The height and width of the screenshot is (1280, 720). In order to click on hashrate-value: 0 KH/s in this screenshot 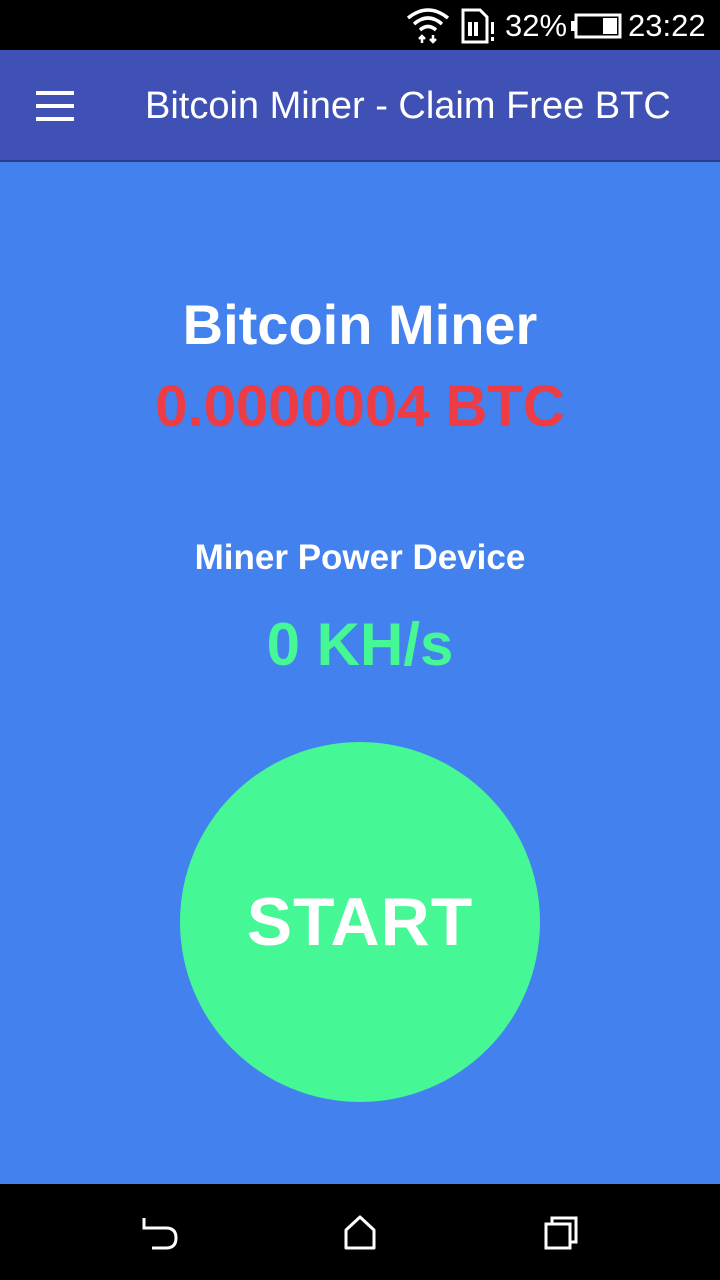, I will do `click(360, 644)`.